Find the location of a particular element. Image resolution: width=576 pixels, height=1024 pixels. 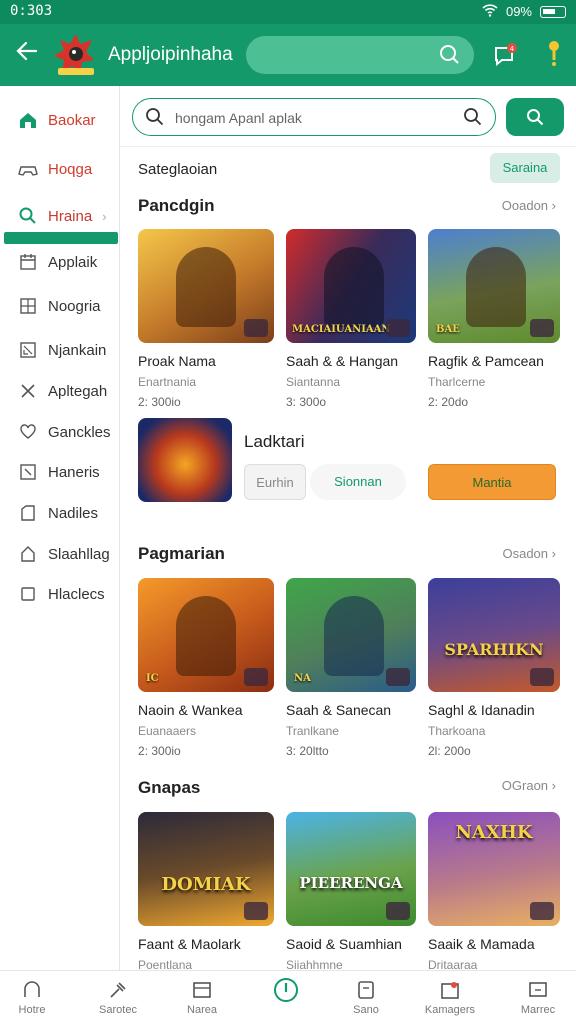

game-card: IC Naoin & Wankea Euanaaers 2: 300io is located at coordinates (206, 668).